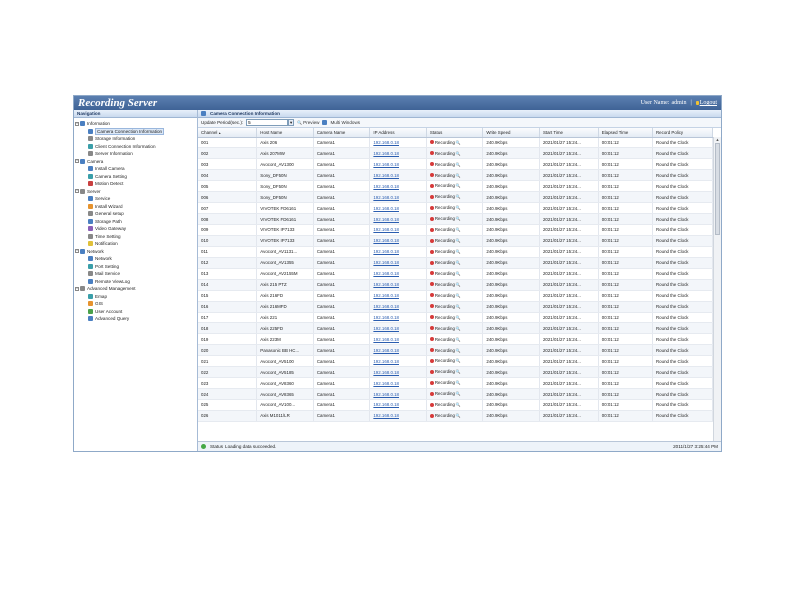 Image resolution: width=810 pixels, height=600 pixels. Describe the element at coordinates (135, 139) in the screenshot. I see `tree-item-storage-information: Storage Information` at that location.